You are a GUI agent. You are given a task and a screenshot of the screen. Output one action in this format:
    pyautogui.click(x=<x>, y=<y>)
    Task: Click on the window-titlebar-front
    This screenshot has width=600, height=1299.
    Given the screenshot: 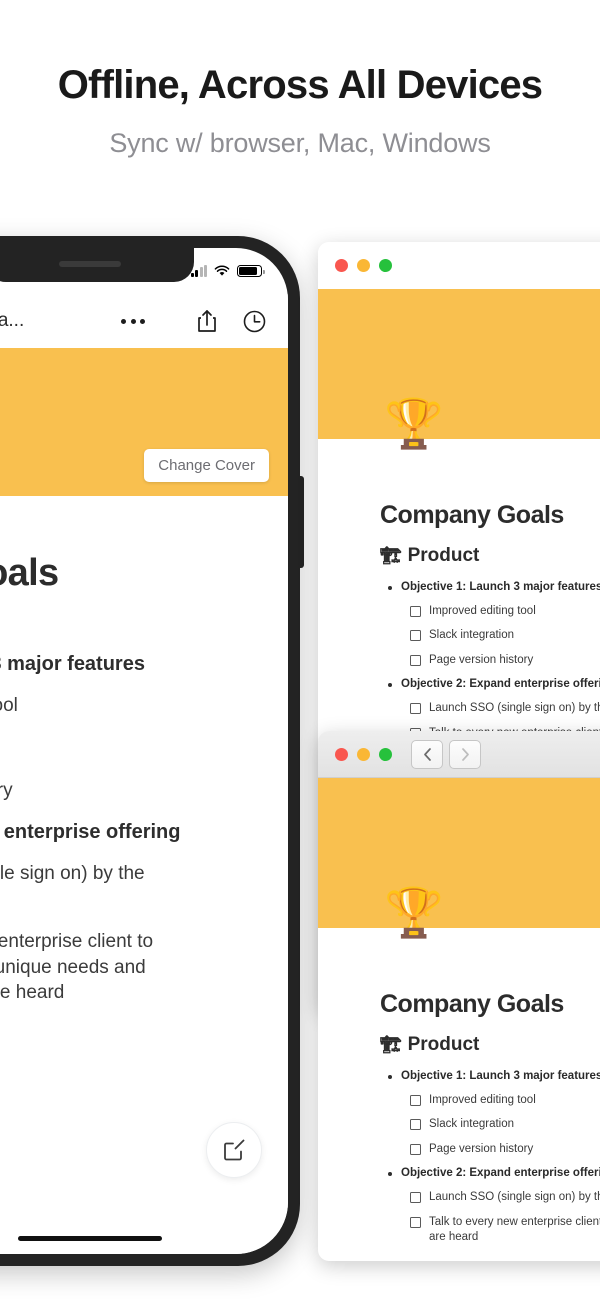 What is the action you would take?
    pyautogui.click(x=459, y=754)
    